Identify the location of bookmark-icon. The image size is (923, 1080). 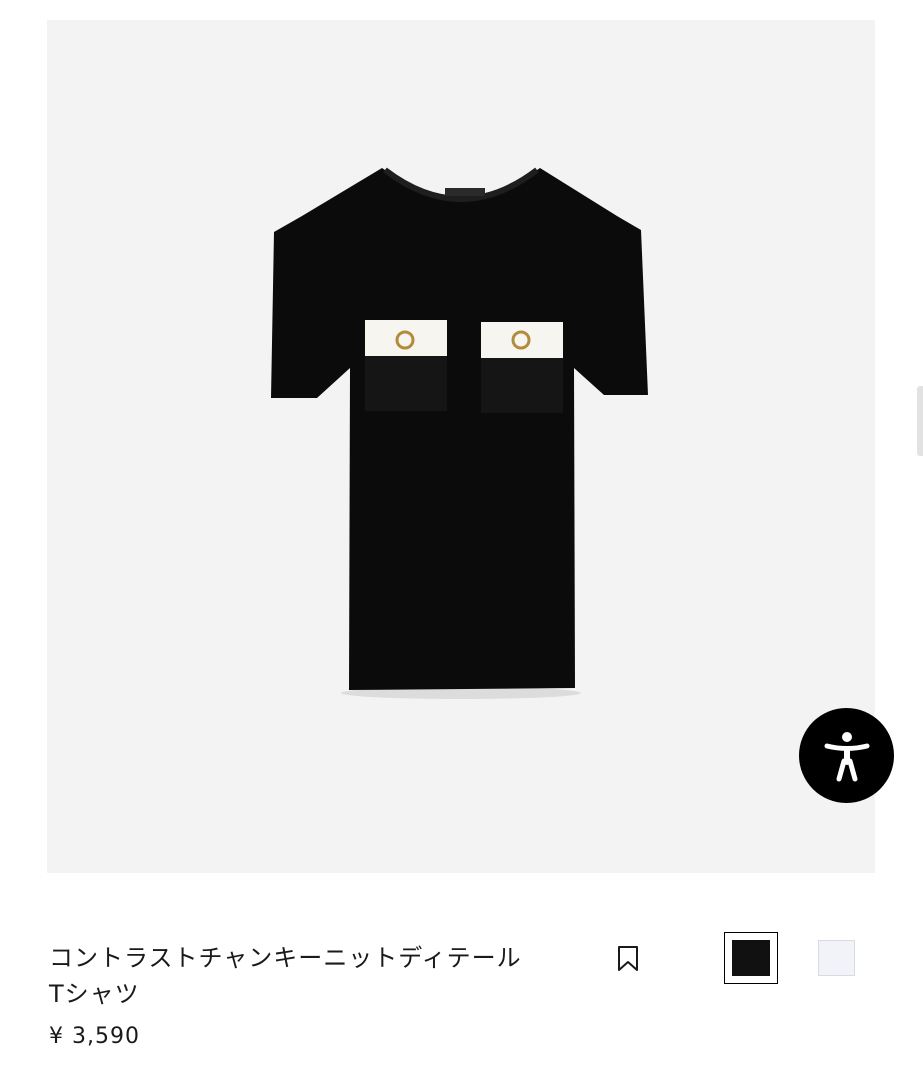
(628, 958).